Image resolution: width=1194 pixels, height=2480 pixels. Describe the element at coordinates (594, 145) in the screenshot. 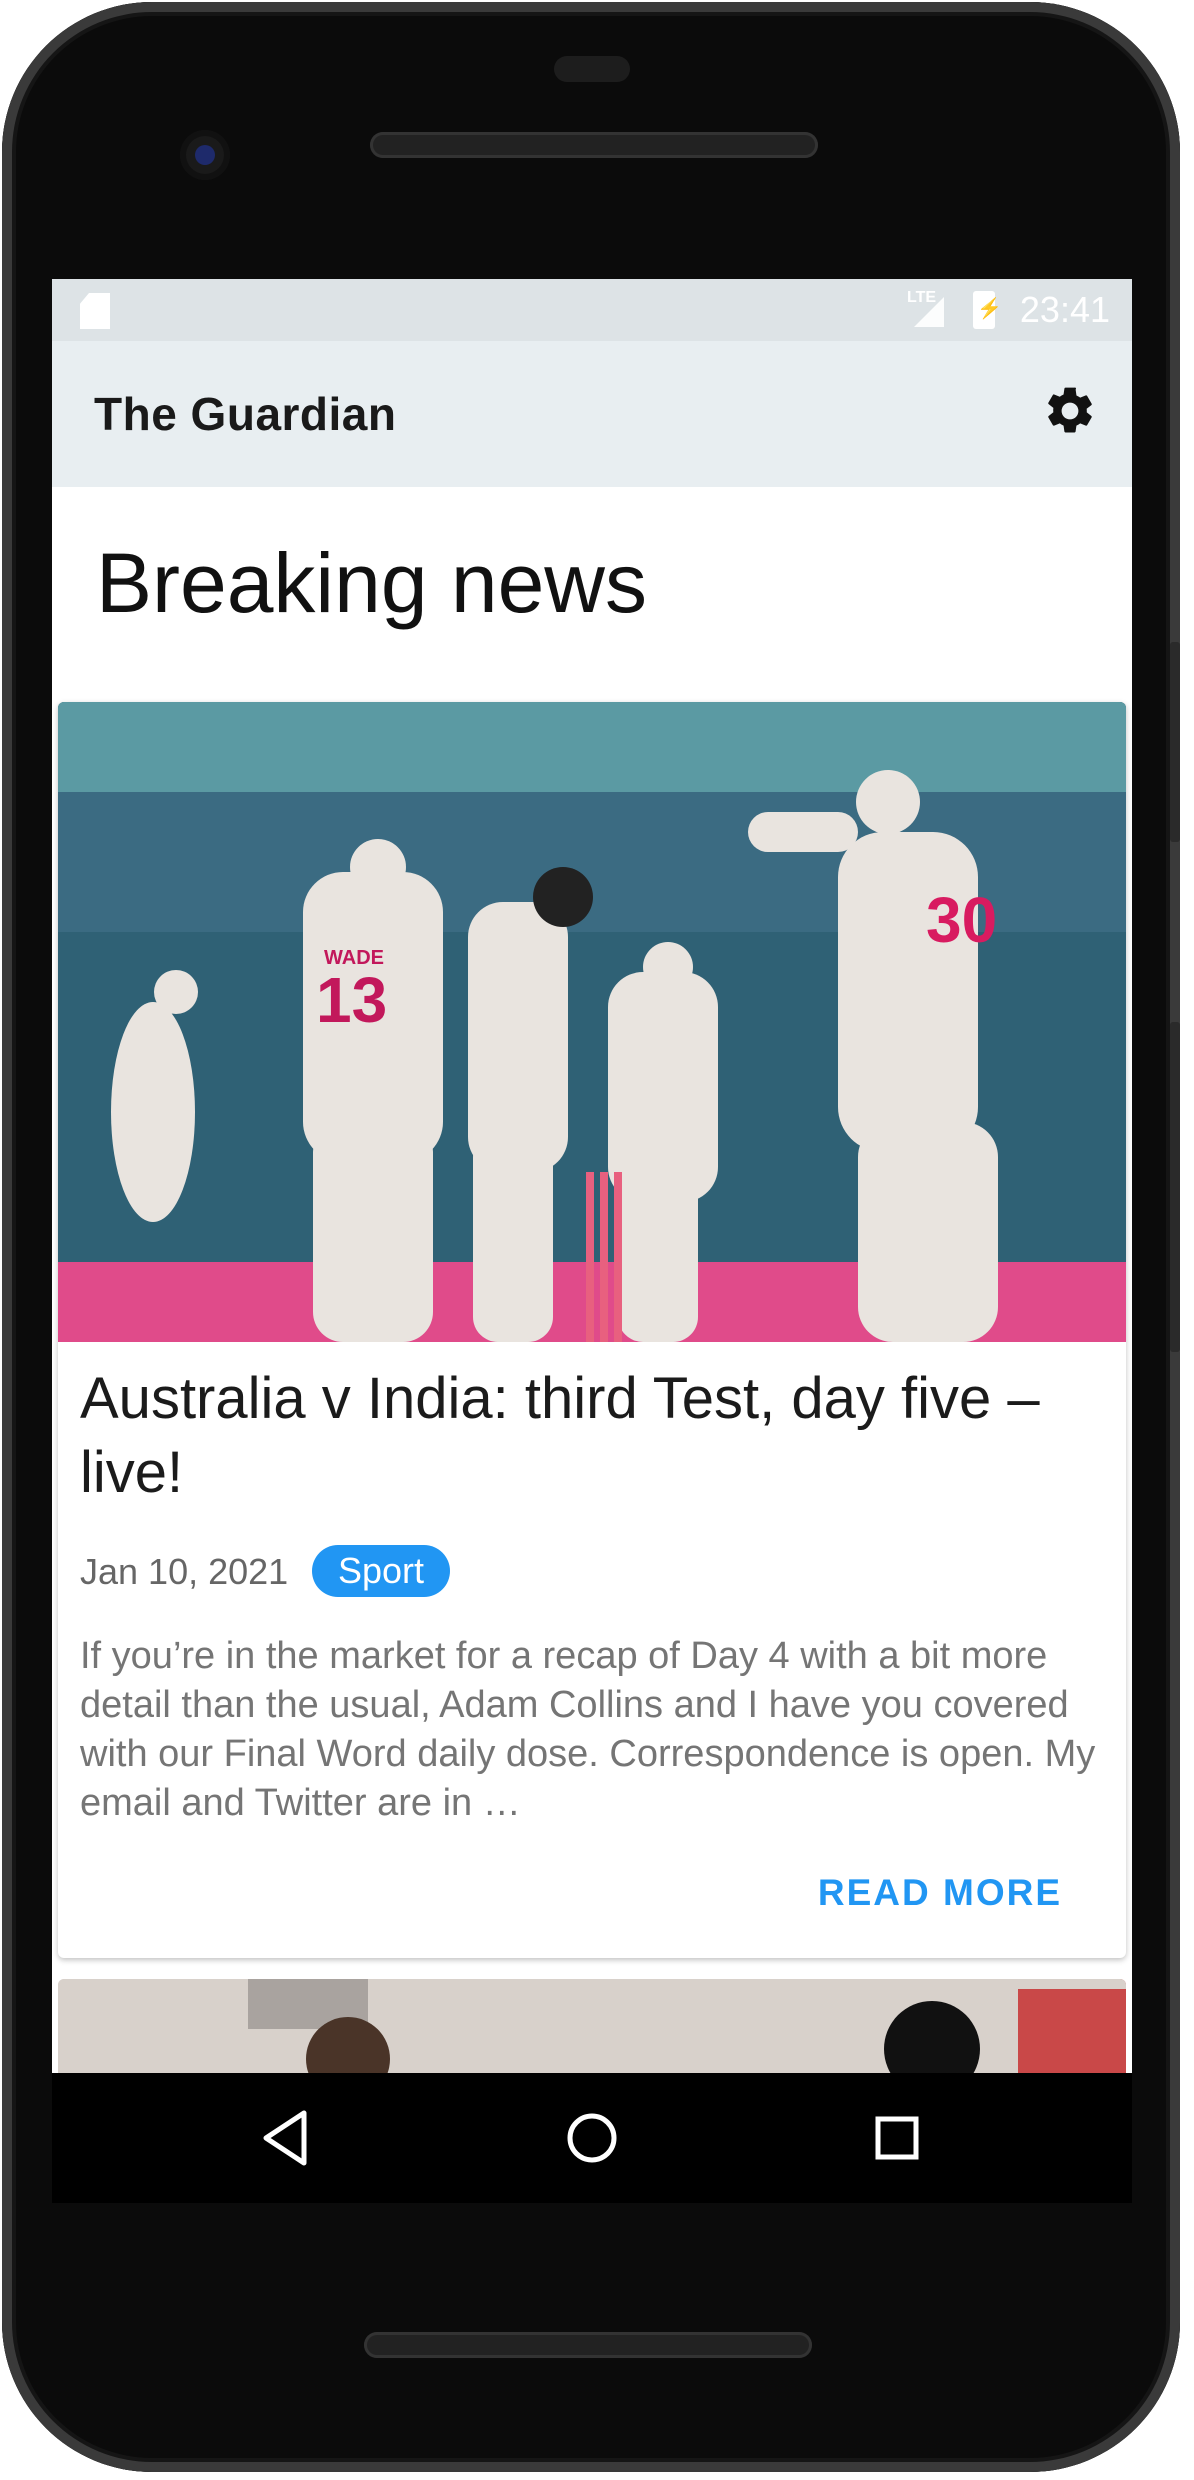

I see `top-speaker` at that location.